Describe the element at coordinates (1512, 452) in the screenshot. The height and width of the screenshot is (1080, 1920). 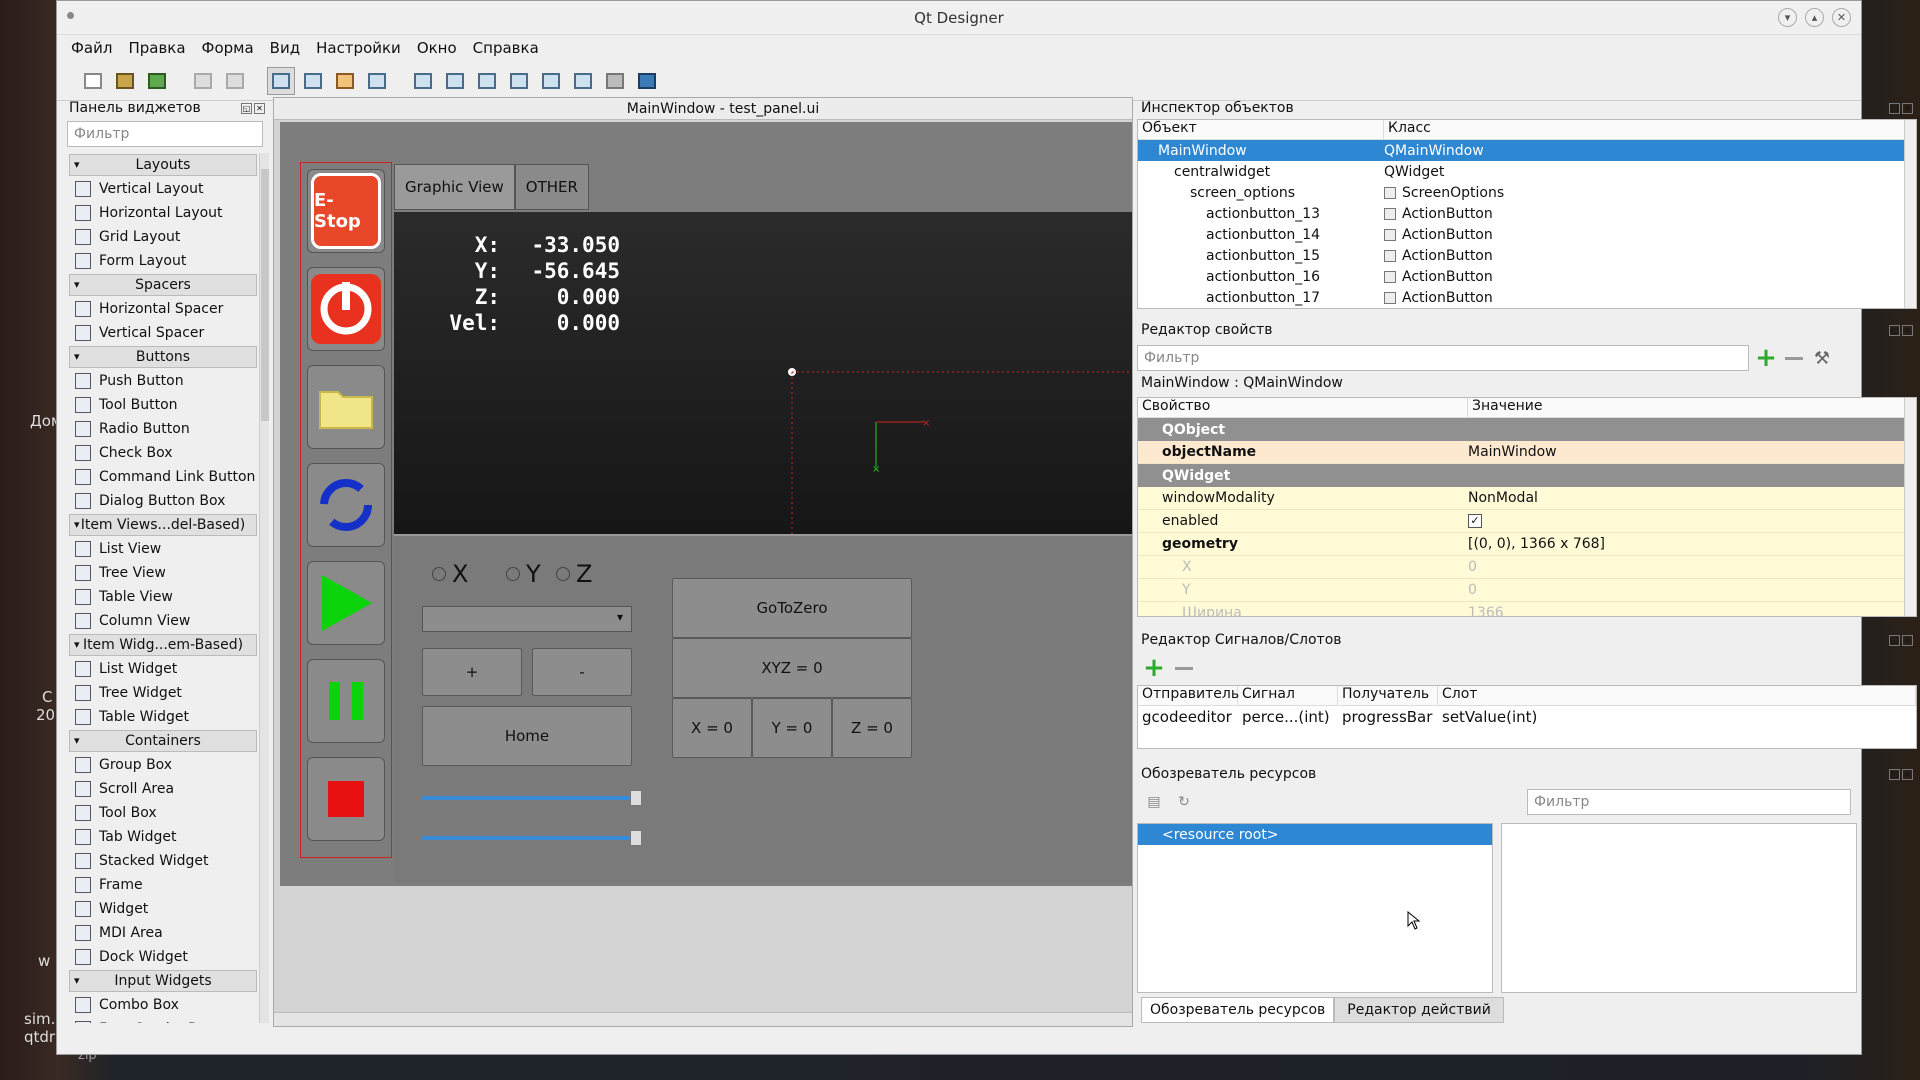
I see `property-value: MainWindow` at that location.